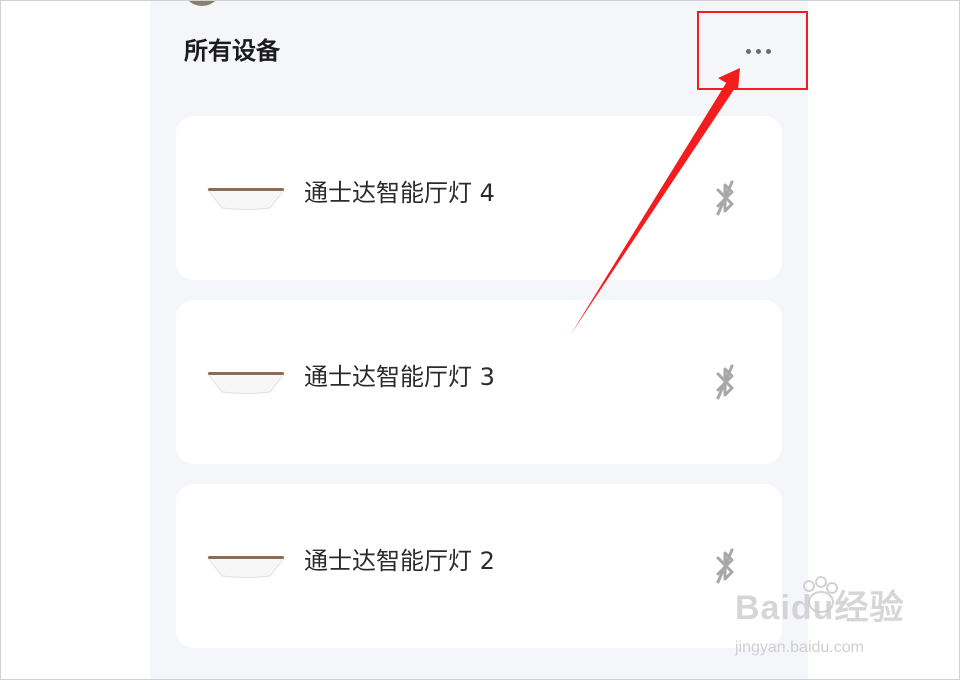 This screenshot has width=960, height=680. I want to click on watermark-url: jingyan.baidu.com, so click(799, 647).